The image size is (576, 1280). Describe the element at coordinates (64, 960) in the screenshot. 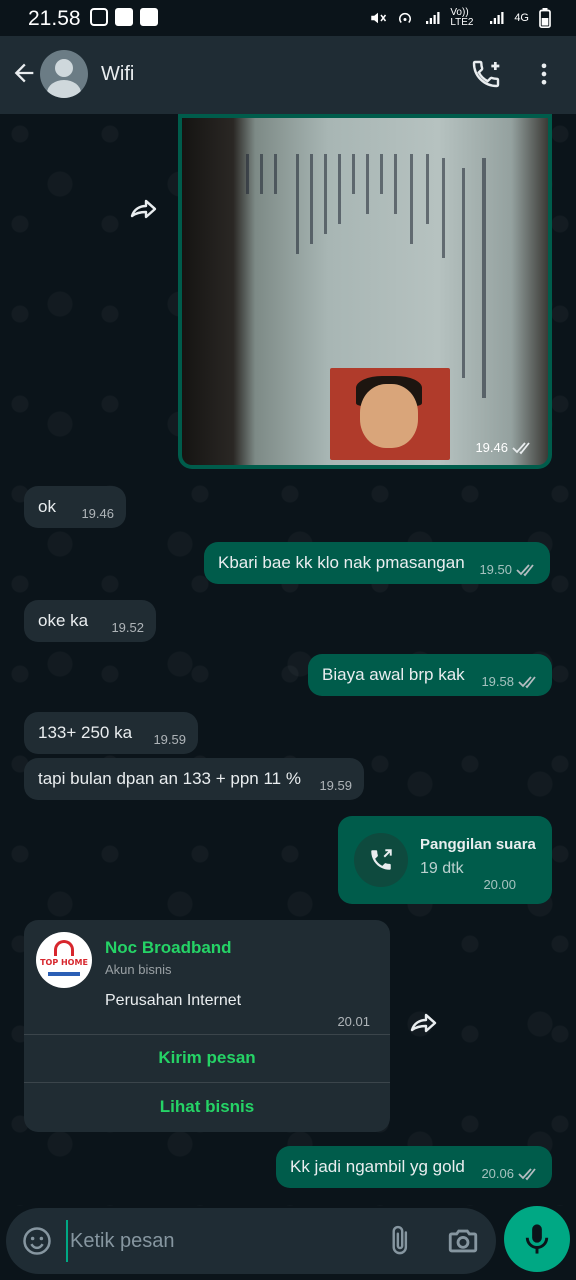

I see `business-logo: TOP HOME` at that location.